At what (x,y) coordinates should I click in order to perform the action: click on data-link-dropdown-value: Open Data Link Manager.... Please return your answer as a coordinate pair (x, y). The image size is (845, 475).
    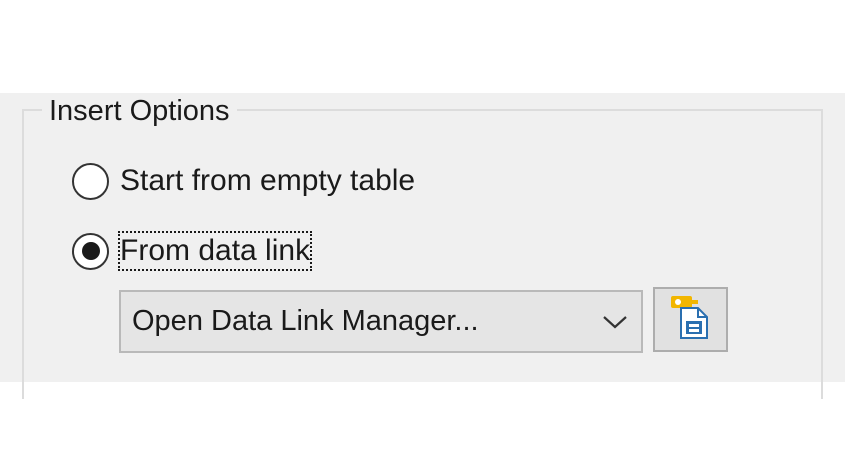
    Looking at the image, I should click on (305, 321).